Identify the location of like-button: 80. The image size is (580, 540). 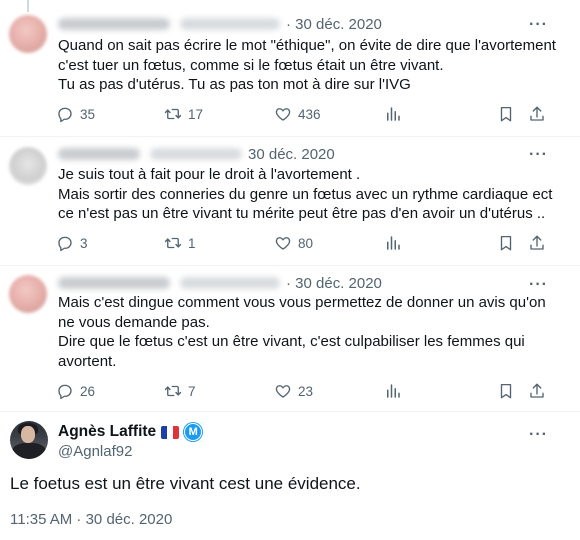
(293, 243).